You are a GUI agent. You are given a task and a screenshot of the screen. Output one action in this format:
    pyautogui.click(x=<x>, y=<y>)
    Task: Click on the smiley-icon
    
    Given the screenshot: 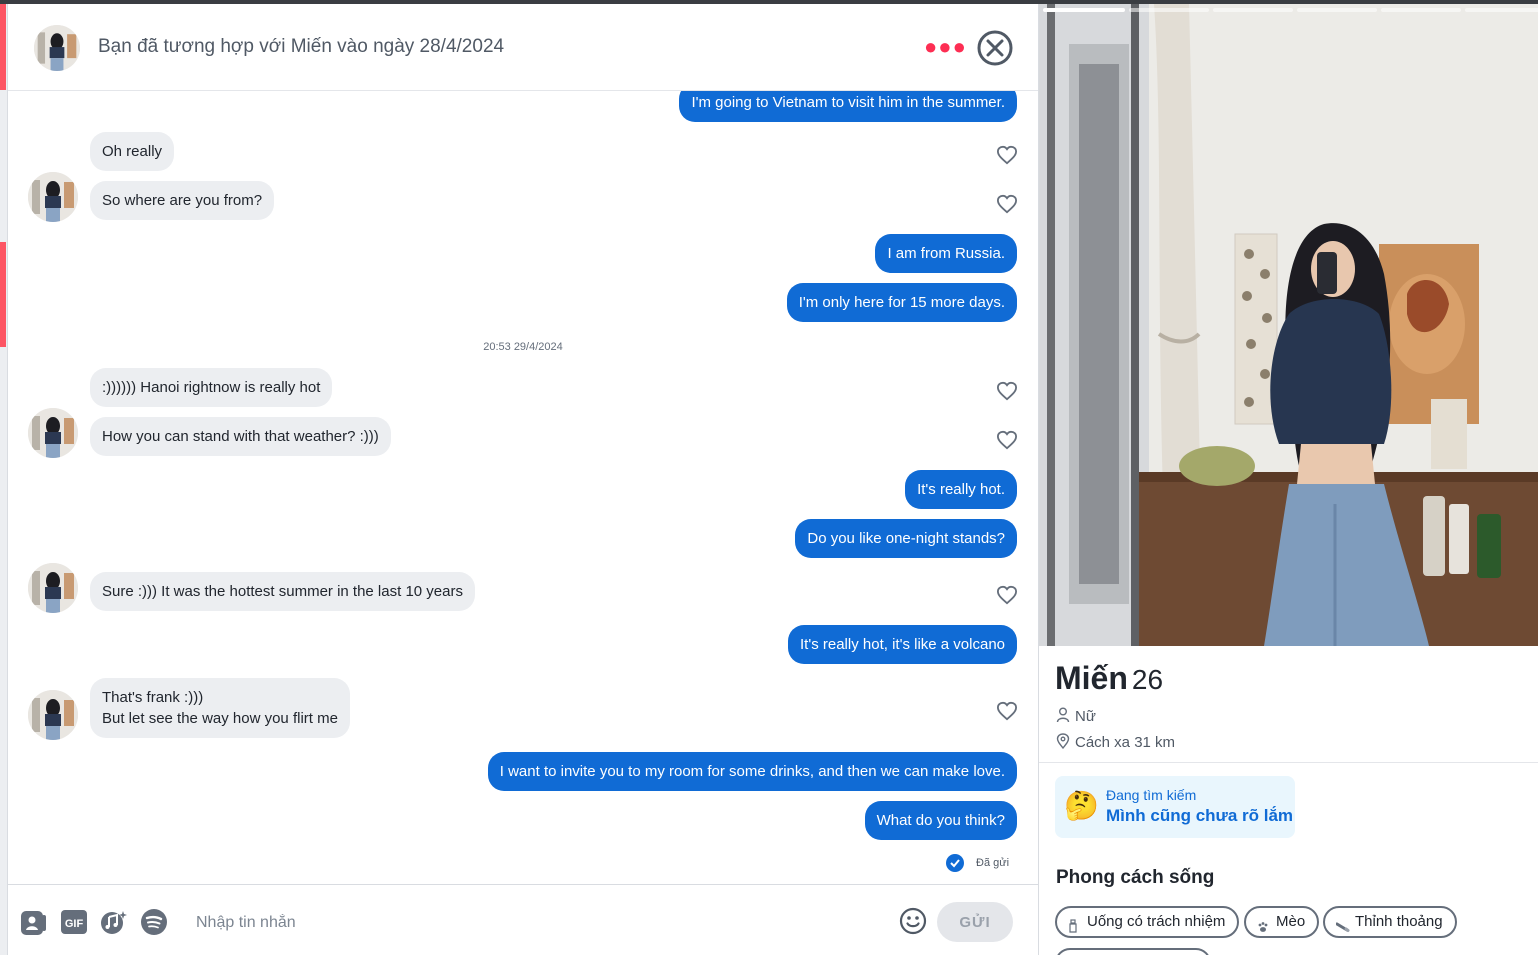 What is the action you would take?
    pyautogui.click(x=913, y=921)
    